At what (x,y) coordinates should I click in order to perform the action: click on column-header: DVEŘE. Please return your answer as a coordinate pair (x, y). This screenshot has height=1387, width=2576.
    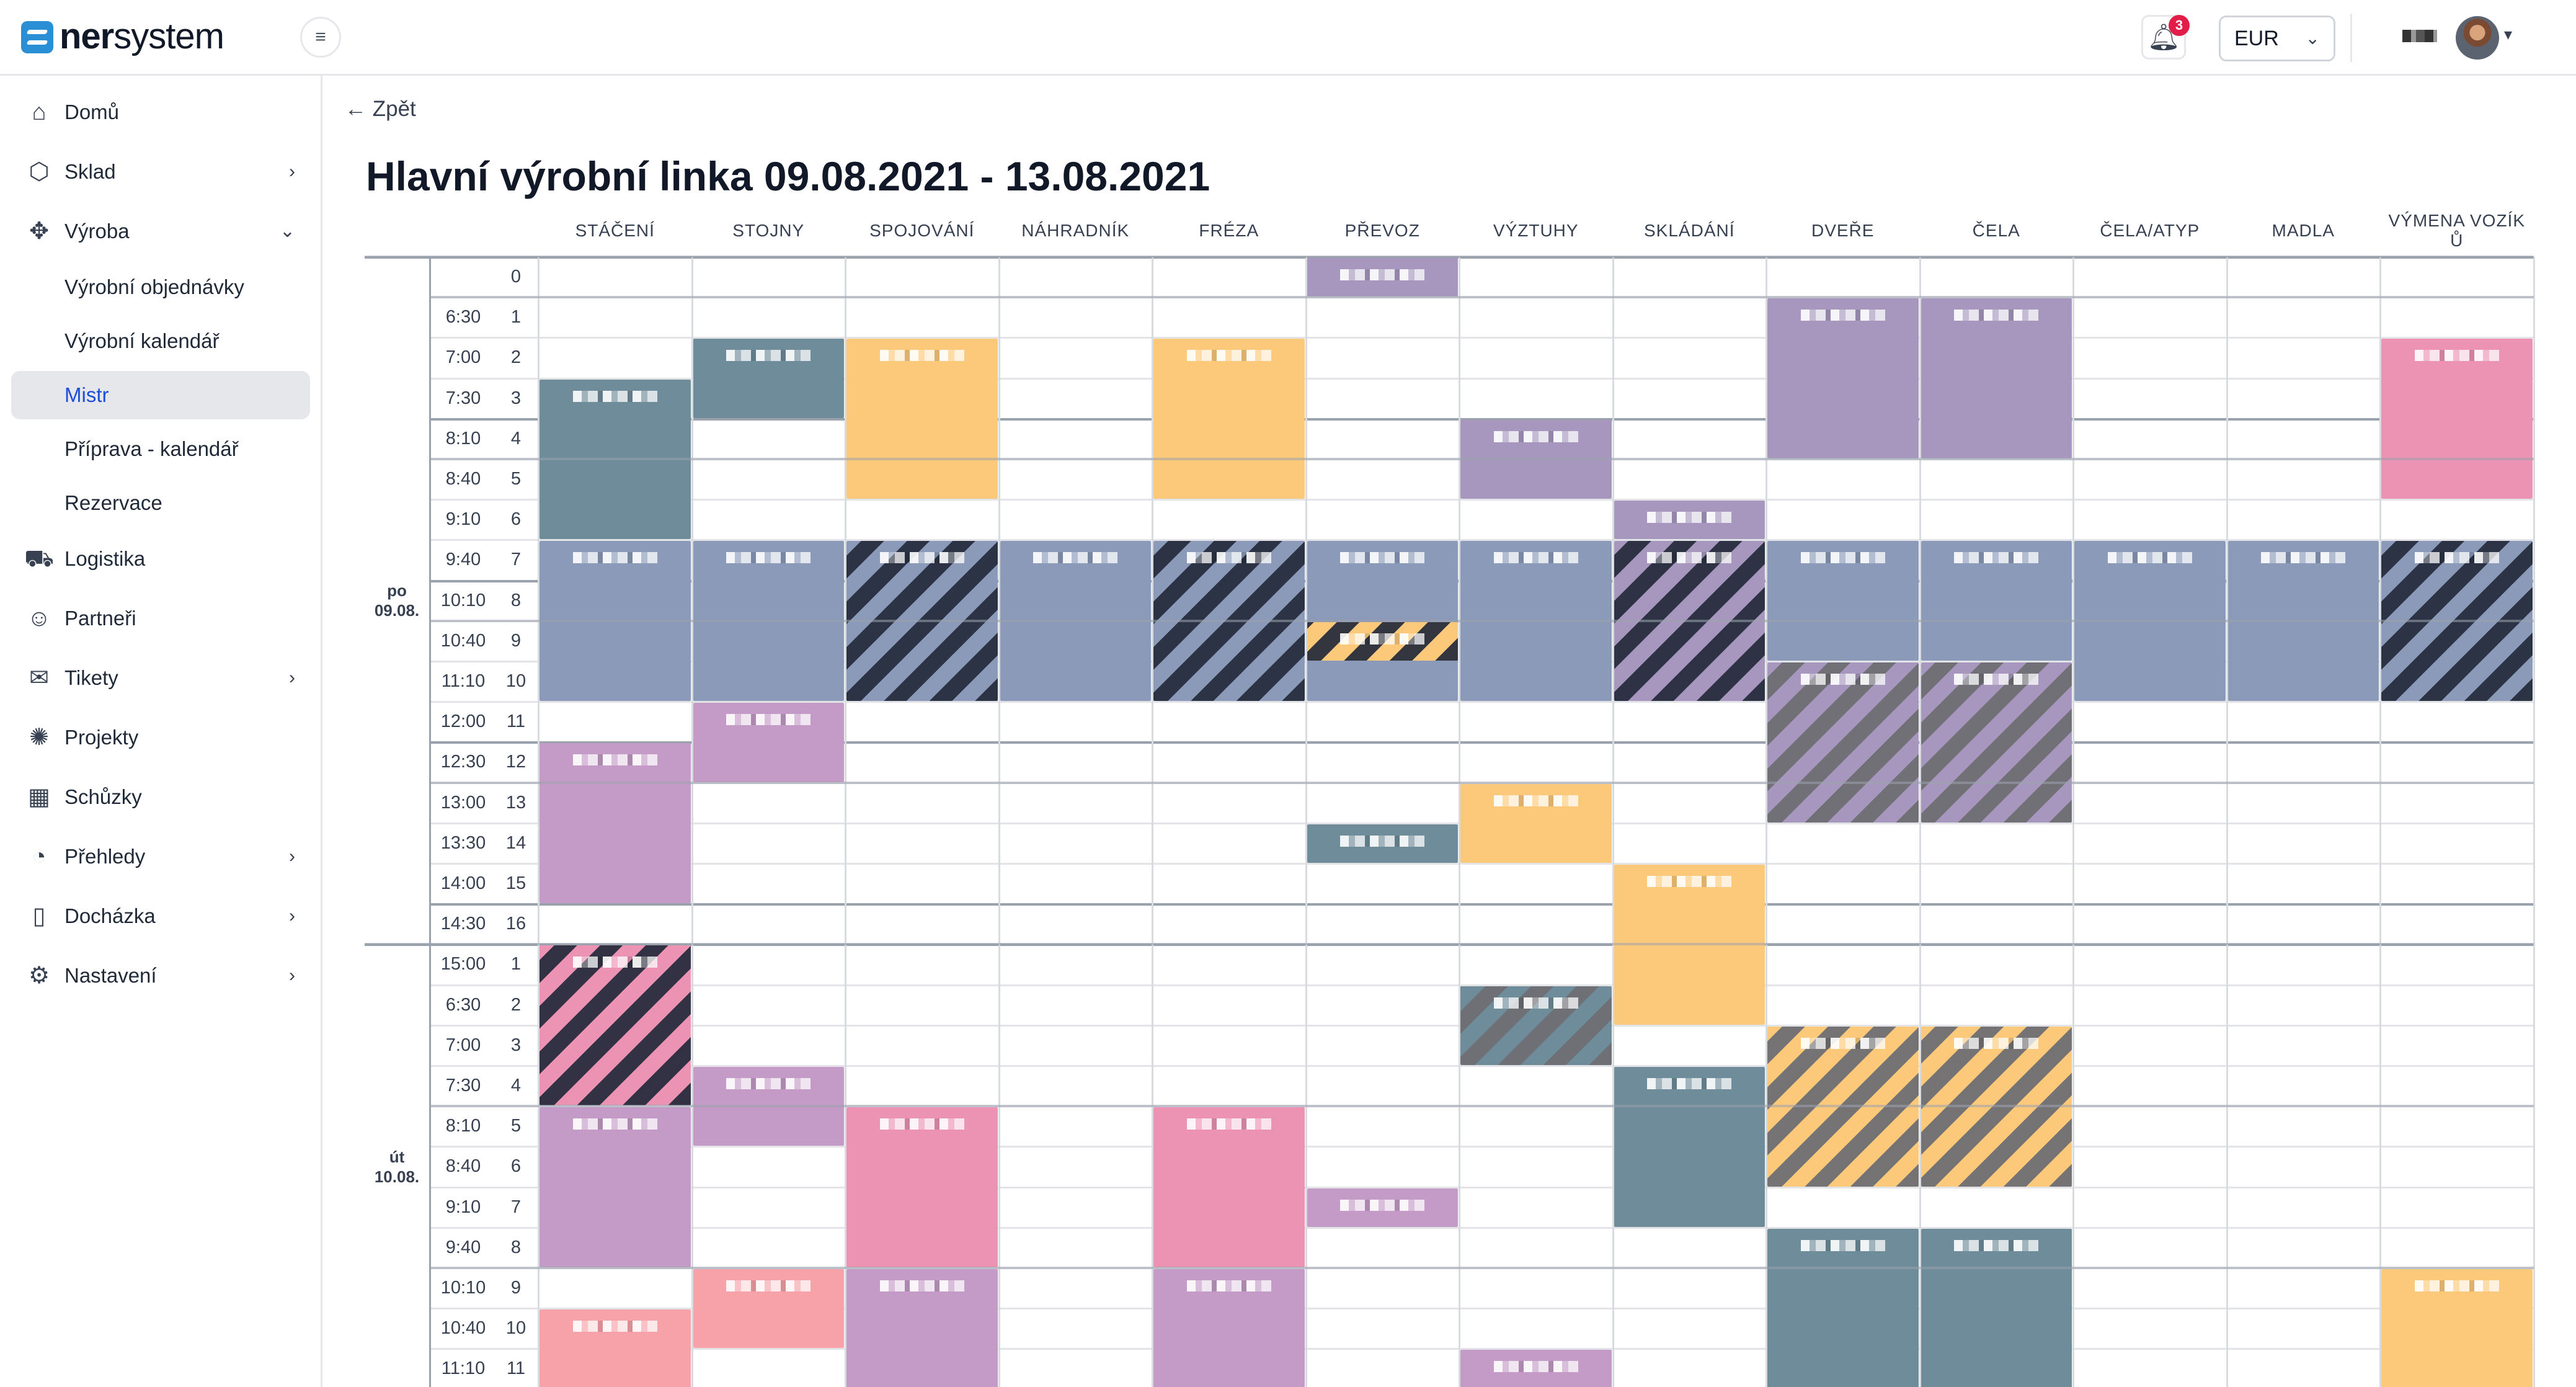
    Looking at the image, I should click on (1843, 230).